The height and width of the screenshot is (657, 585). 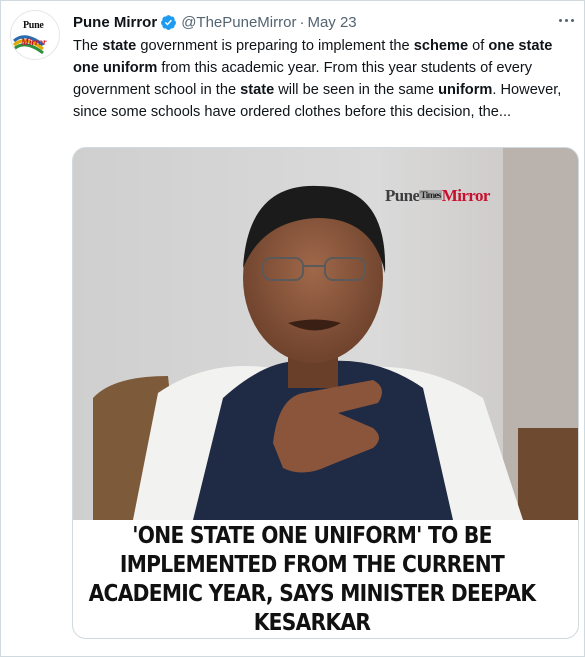 What do you see at coordinates (465, 90) in the screenshot?
I see `tweet-text-keyword: uniform` at bounding box center [465, 90].